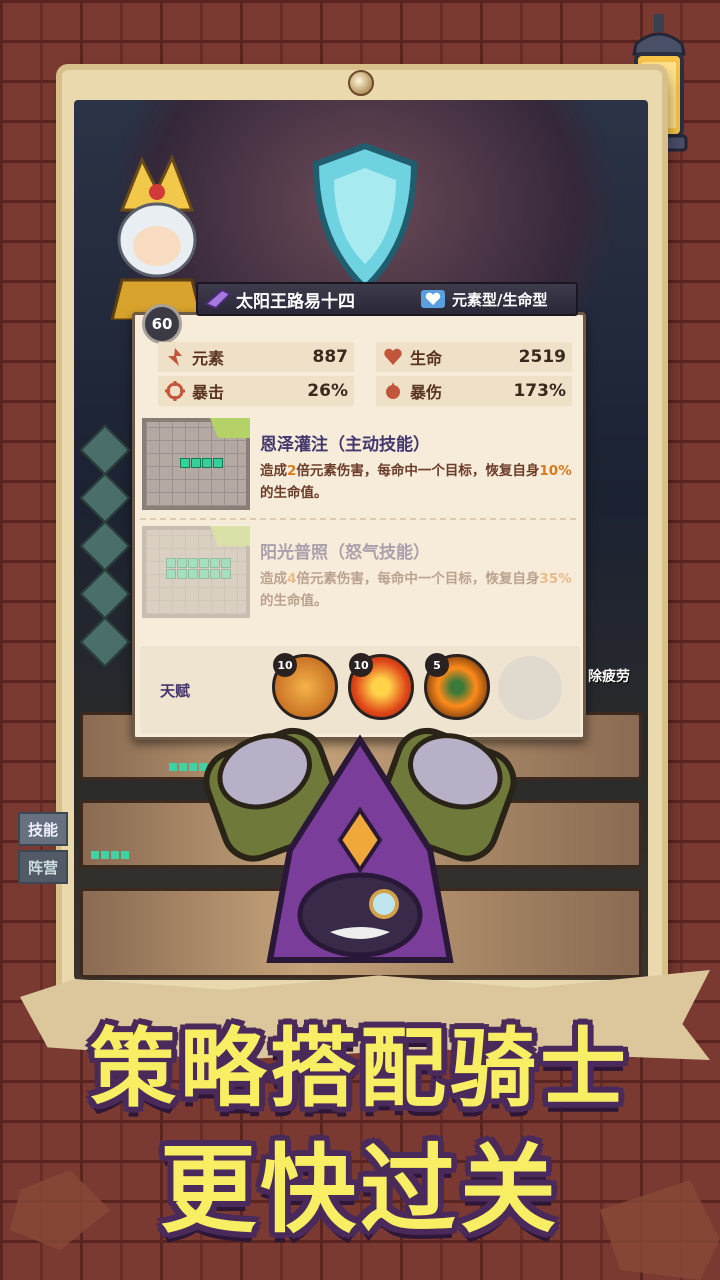  What do you see at coordinates (365, 217) in the screenshot?
I see `shield-icon` at bounding box center [365, 217].